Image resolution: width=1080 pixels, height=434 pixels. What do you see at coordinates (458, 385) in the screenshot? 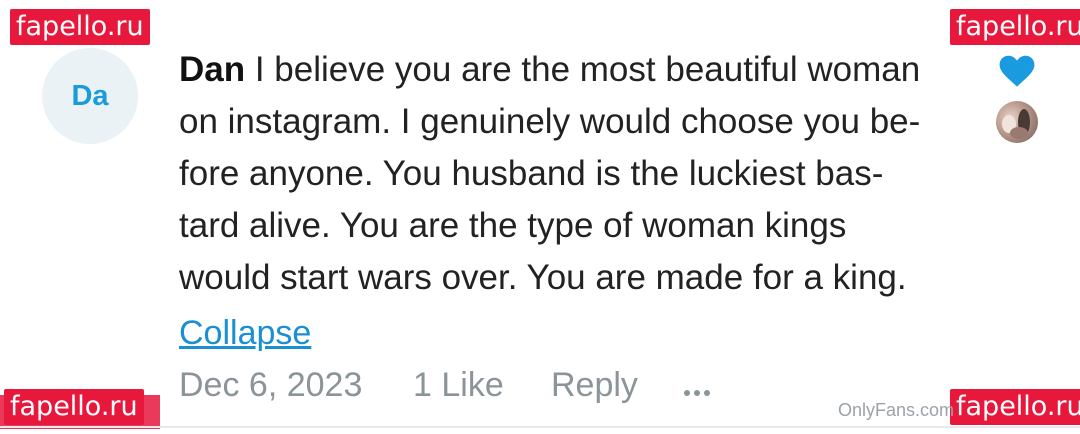
I see `like-count: 1 Like` at bounding box center [458, 385].